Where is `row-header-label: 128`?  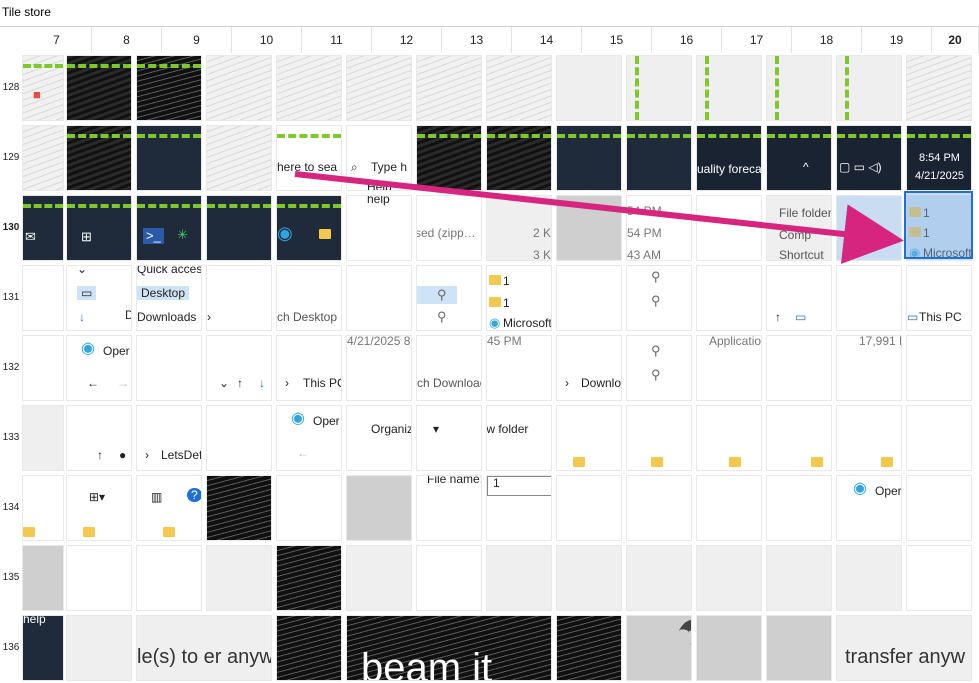 row-header-label: 128 is located at coordinates (11, 88).